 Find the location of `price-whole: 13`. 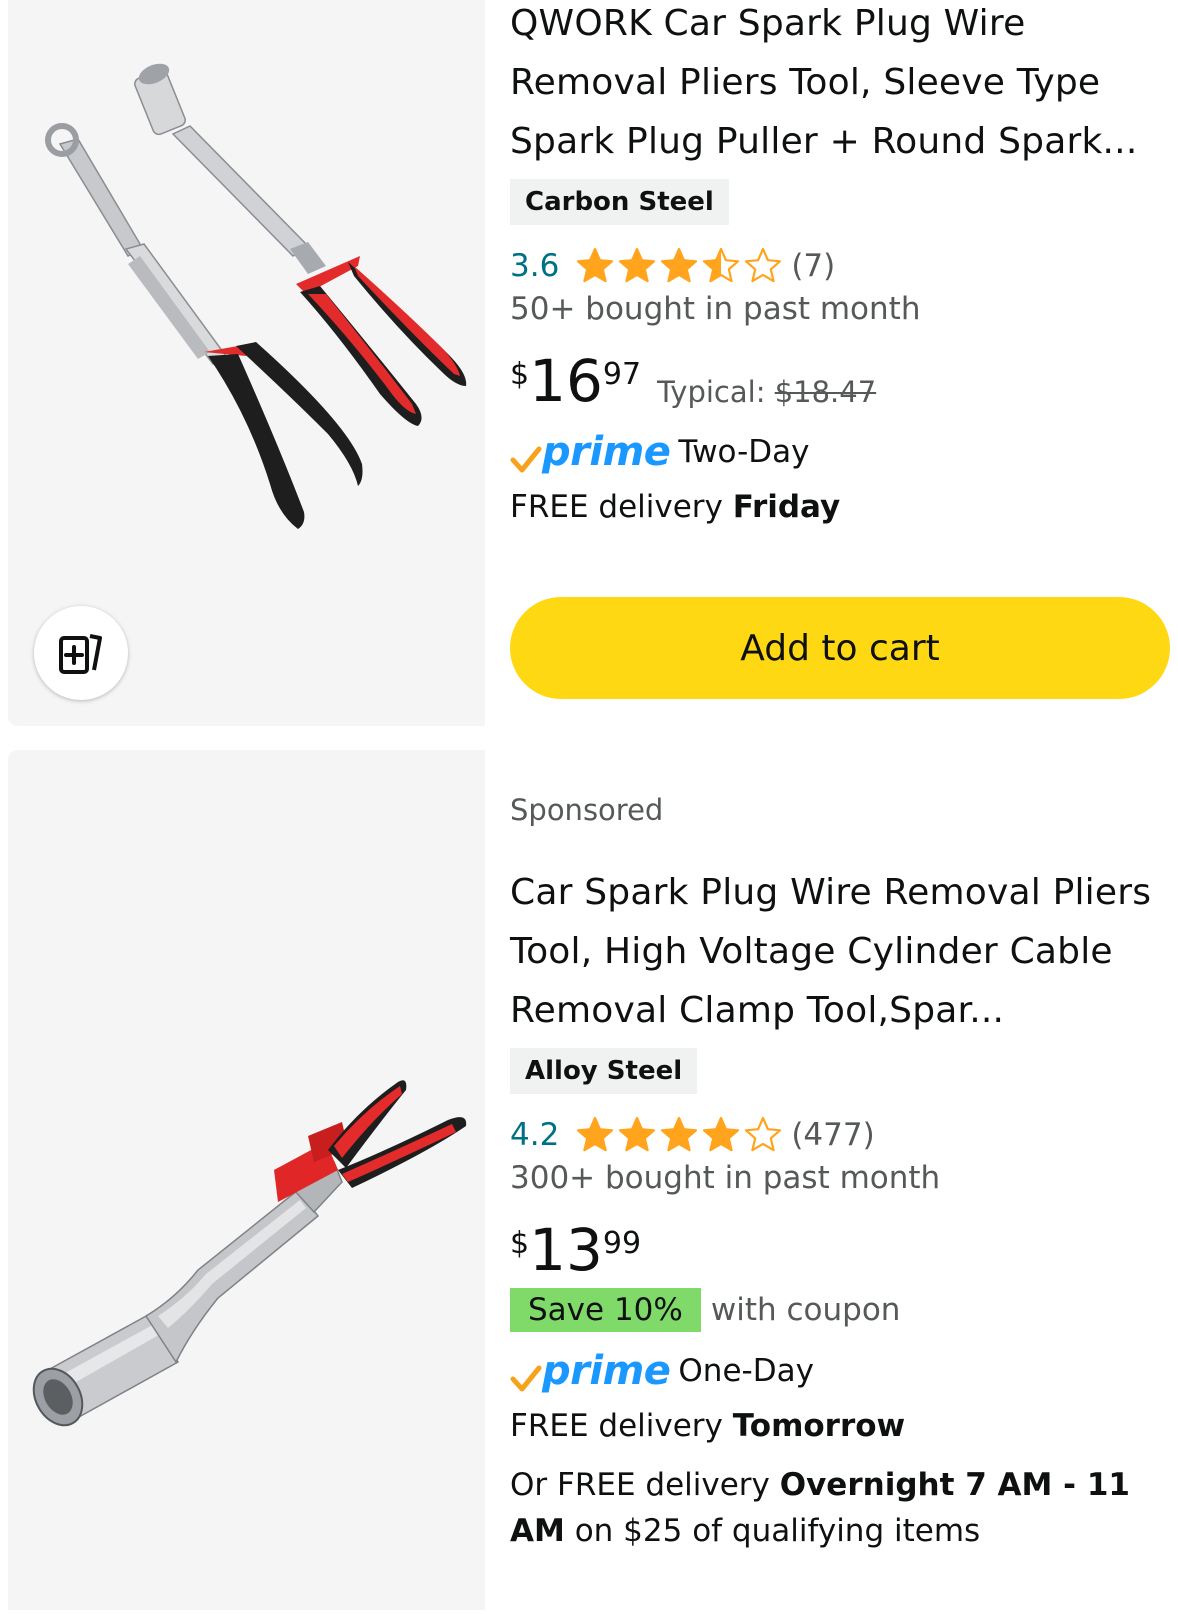

price-whole: 13 is located at coordinates (566, 1250).